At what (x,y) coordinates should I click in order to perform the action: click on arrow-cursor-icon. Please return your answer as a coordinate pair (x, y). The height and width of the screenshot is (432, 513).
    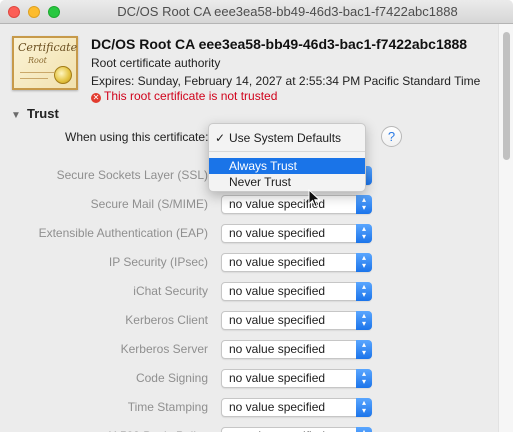
    Looking at the image, I should click on (314, 198).